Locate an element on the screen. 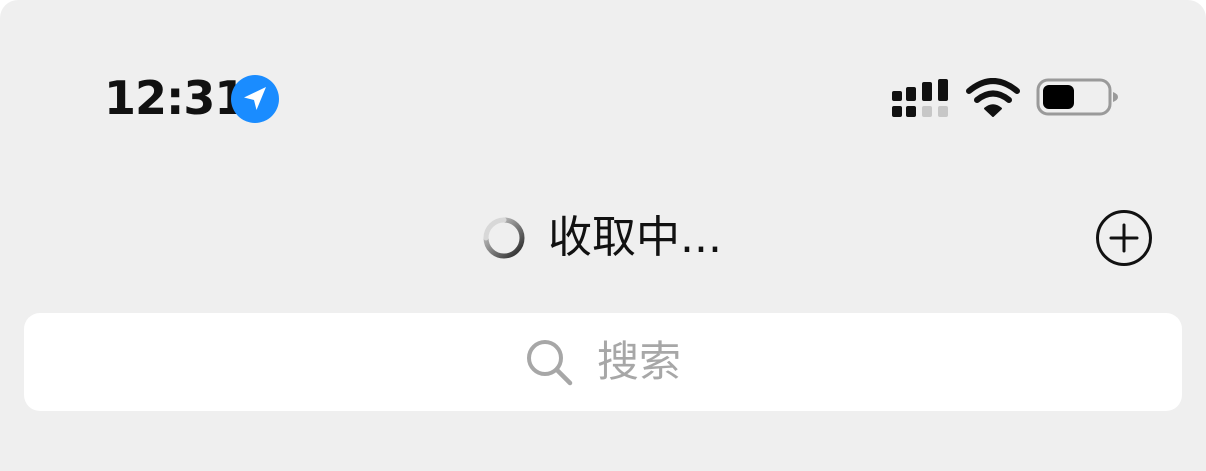 The width and height of the screenshot is (1206, 471). cellular-signal-icon is located at coordinates (920, 98).